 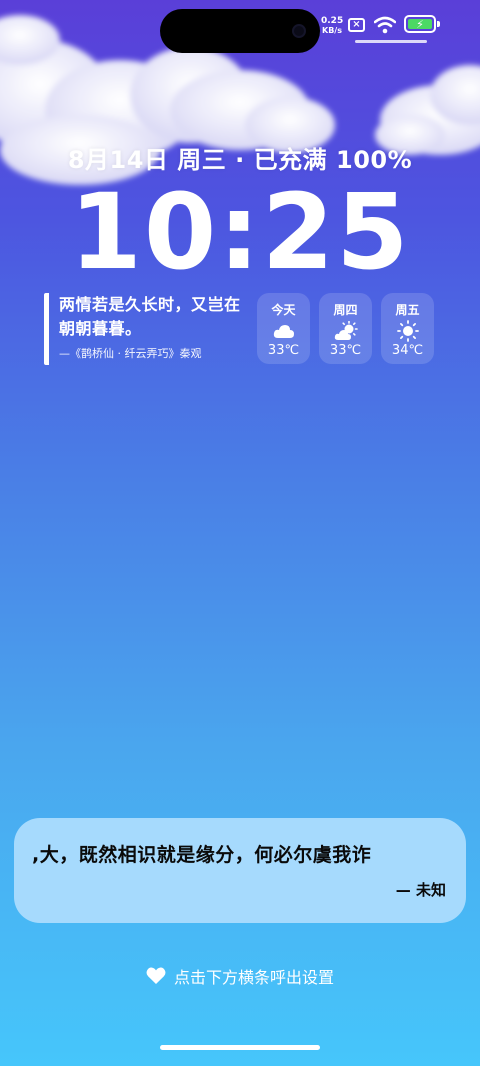 What do you see at coordinates (332, 30) in the screenshot?
I see `network-speed-unit: KB/s` at bounding box center [332, 30].